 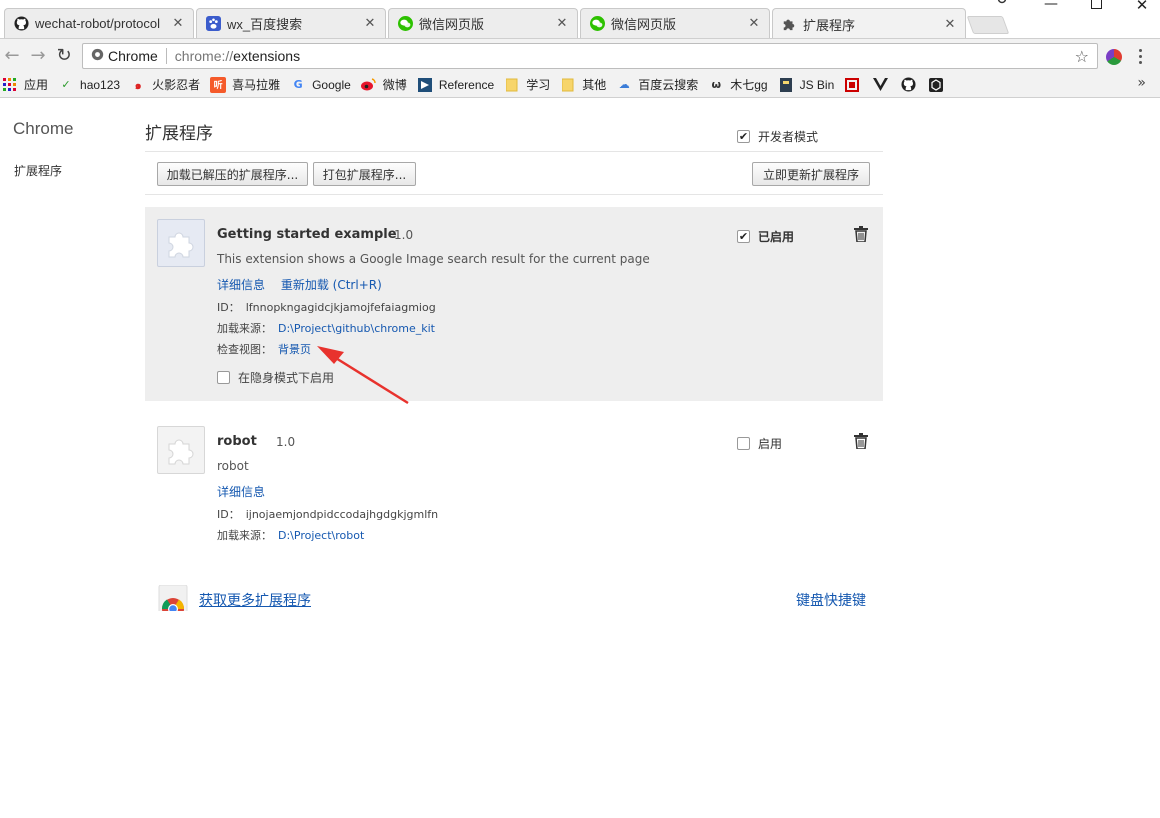 I want to click on bookmark-hex, so click(x=939, y=85).